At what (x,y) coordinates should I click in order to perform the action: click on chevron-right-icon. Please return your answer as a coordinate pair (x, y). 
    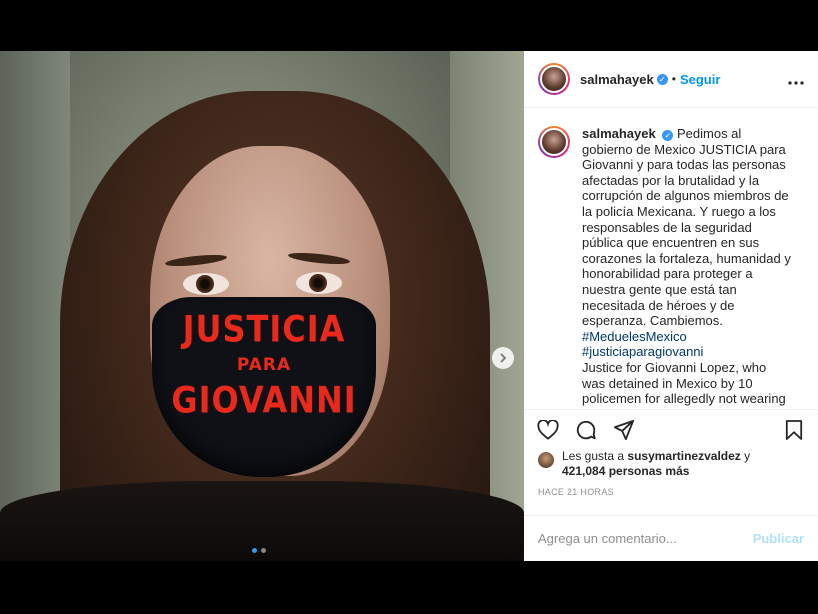
    Looking at the image, I should click on (503, 358).